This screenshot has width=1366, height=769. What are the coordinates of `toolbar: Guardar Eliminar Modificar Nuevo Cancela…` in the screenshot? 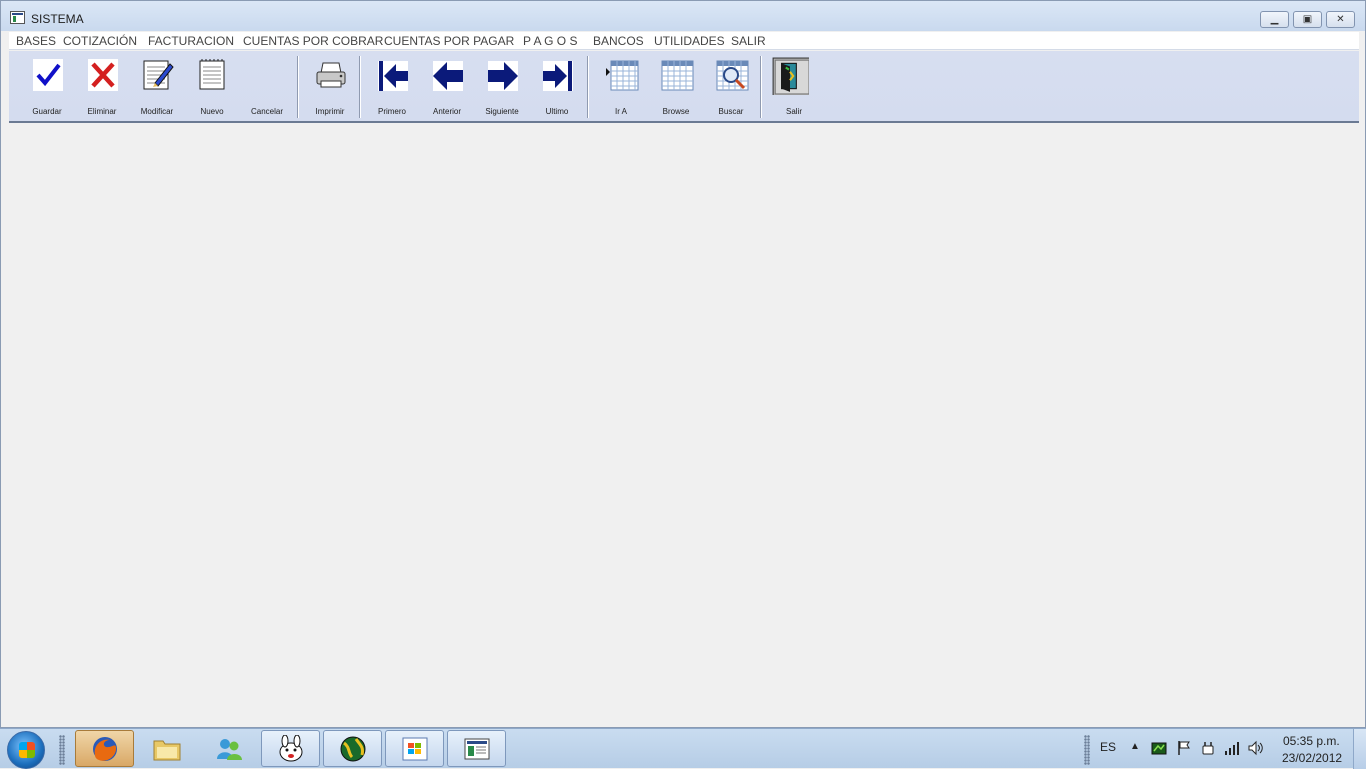 It's located at (684, 87).